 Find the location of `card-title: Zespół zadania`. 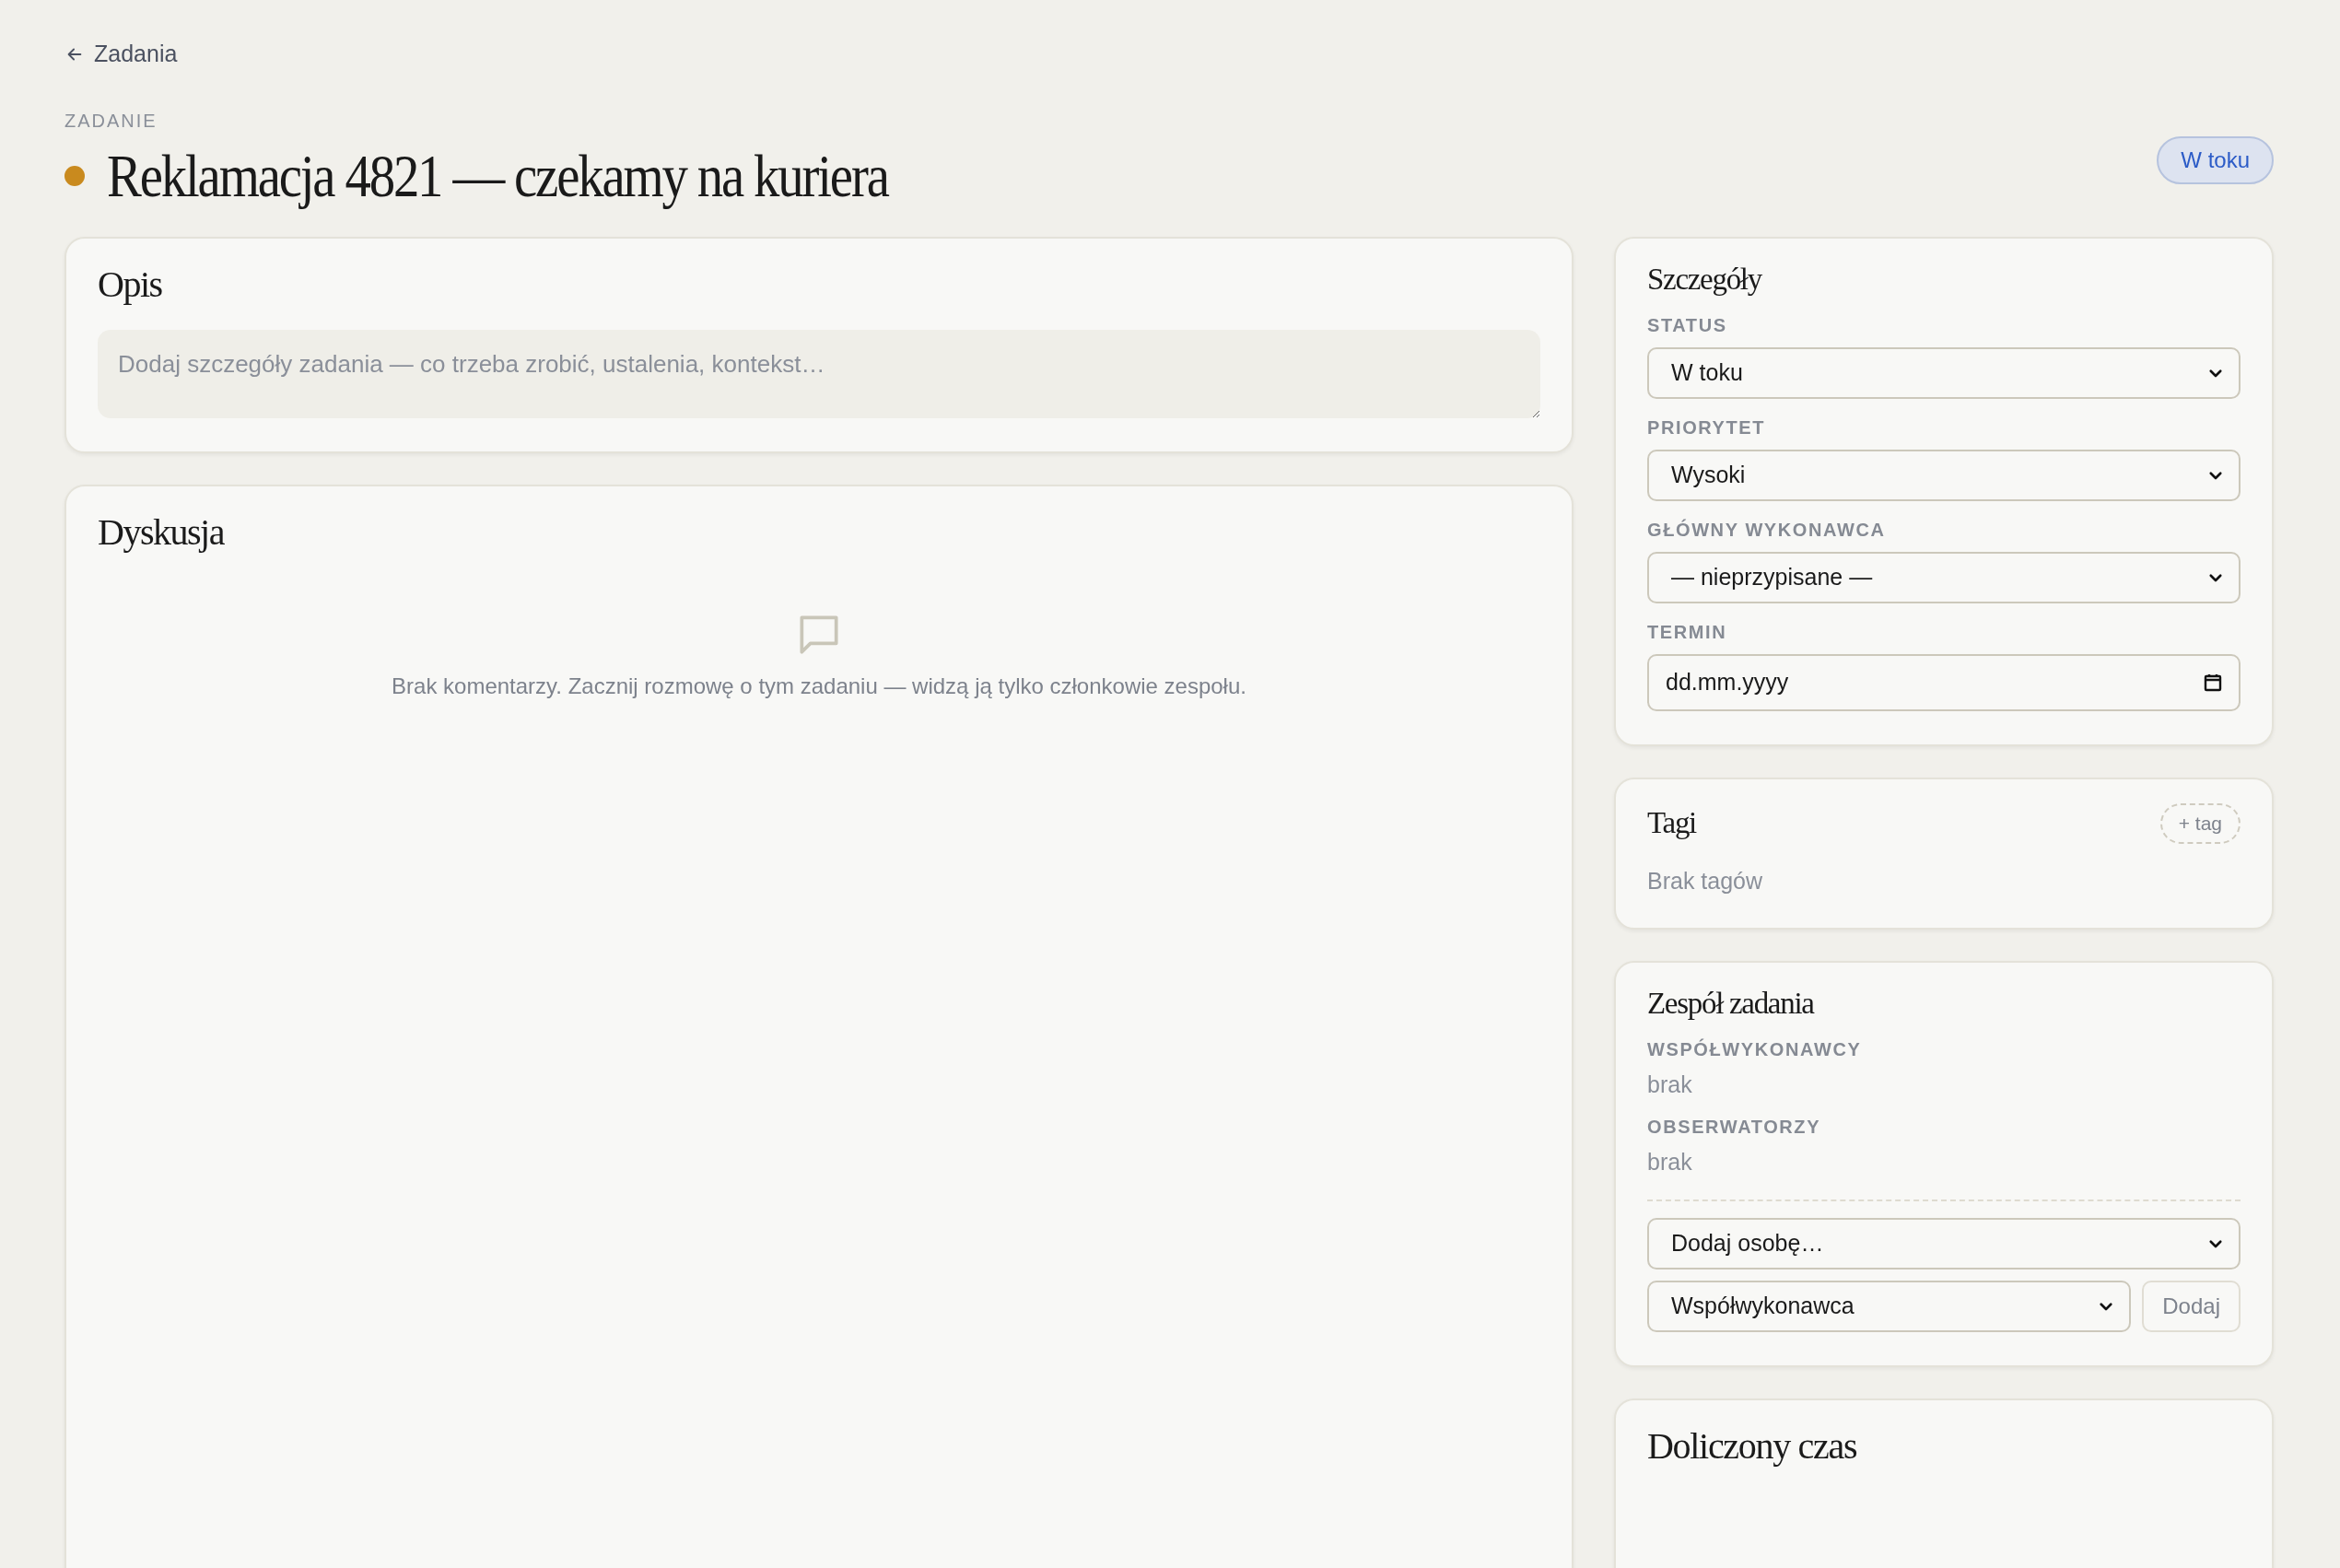

card-title: Zespół zadania is located at coordinates (1731, 1004).